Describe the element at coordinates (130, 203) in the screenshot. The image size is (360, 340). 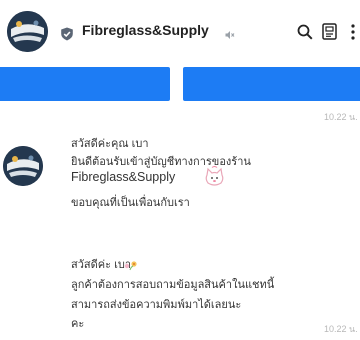
I see `message-line: ขอบคุณที่เป็นเพื่อนกับเรา` at that location.